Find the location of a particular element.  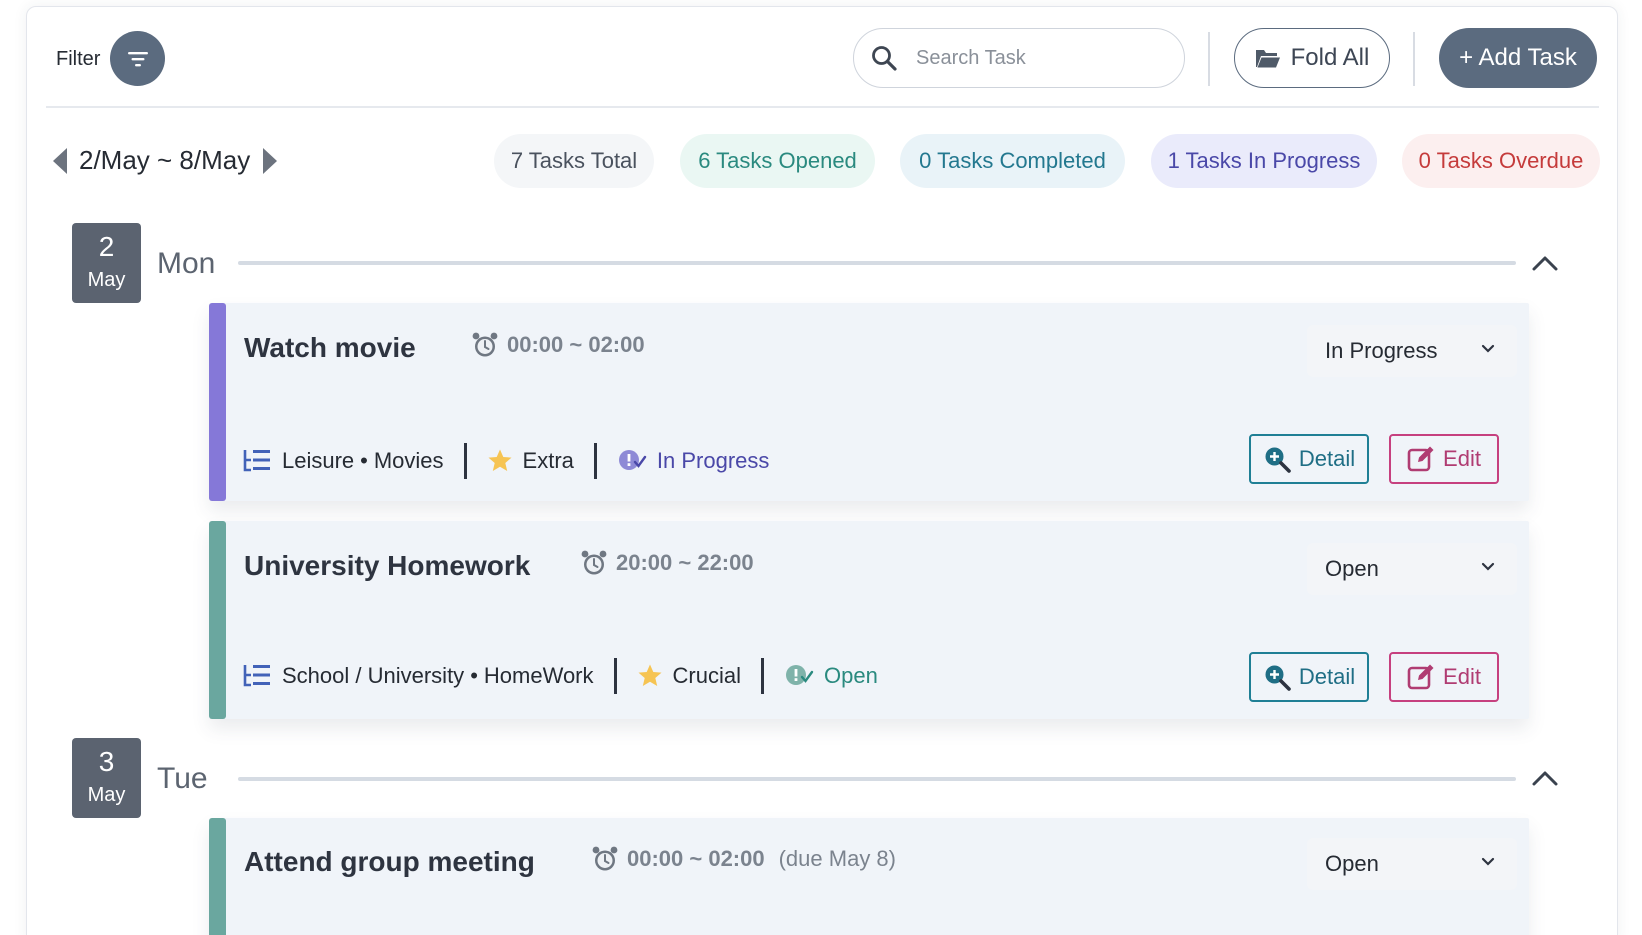

task-title: University Homework is located at coordinates (387, 566).